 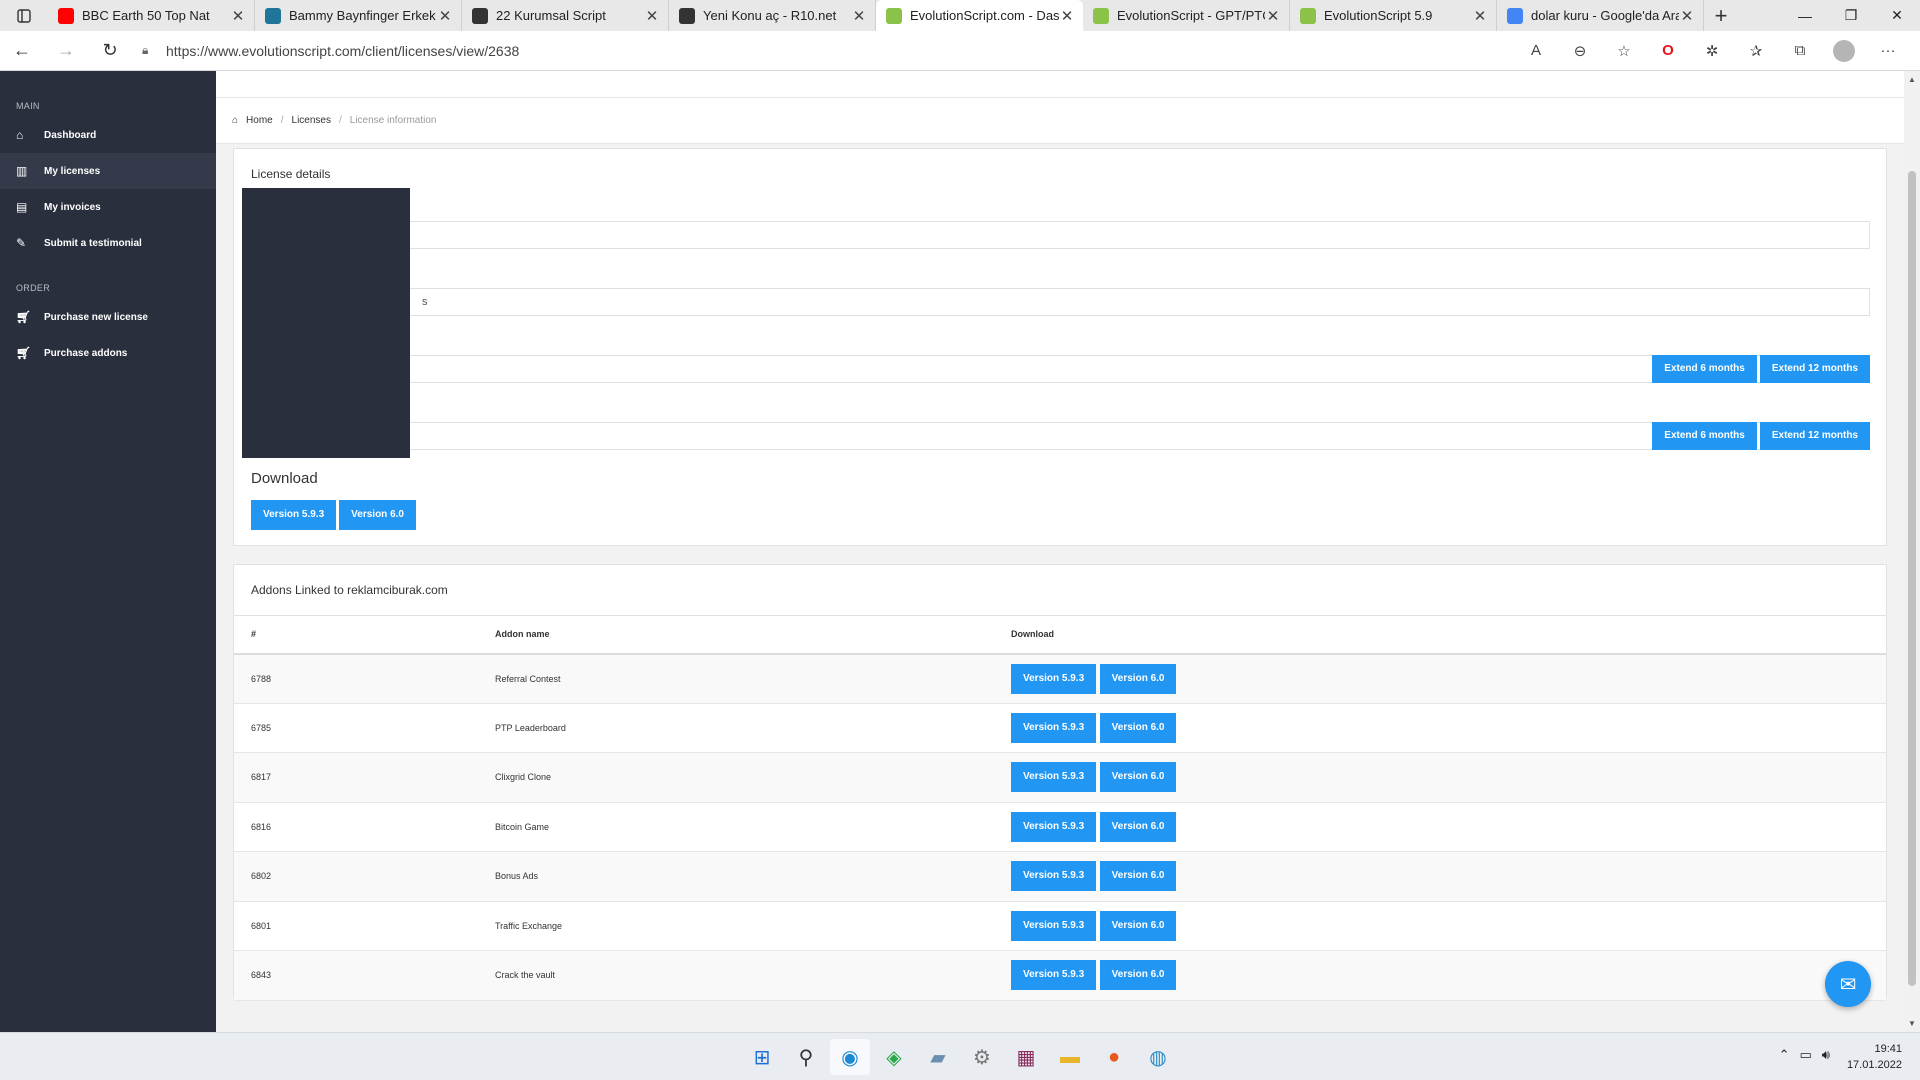 What do you see at coordinates (1515, 15) in the screenshot?
I see `google-icon` at bounding box center [1515, 15].